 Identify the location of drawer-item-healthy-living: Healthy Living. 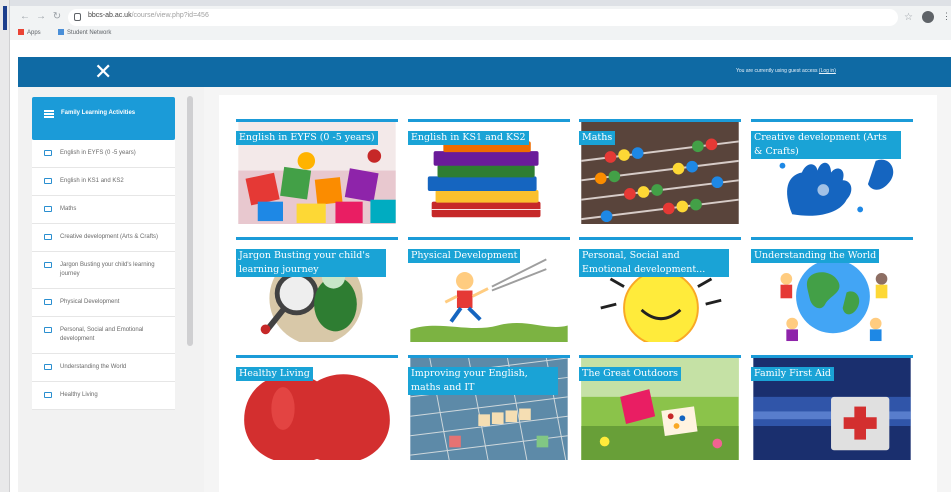
(103, 396).